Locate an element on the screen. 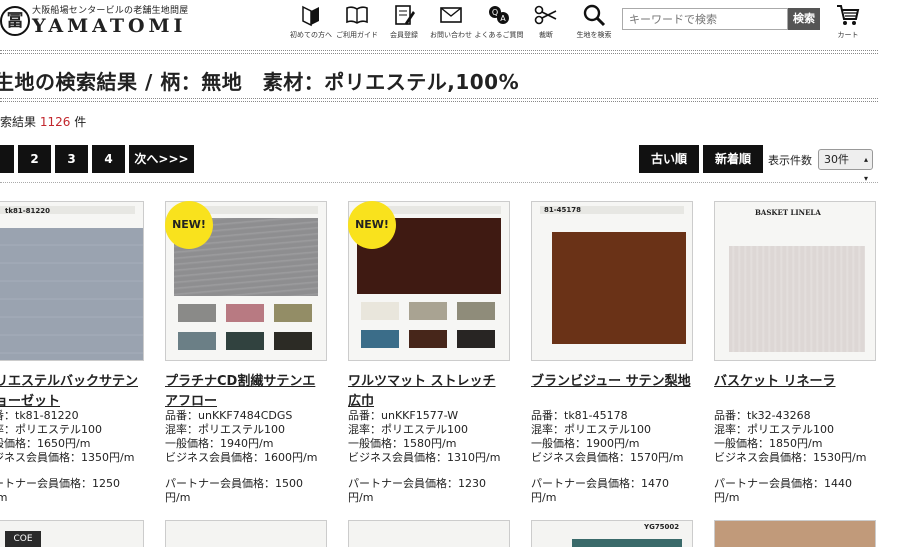  product-name-text: ポリエステルバックサテンジョーゼット is located at coordinates (69, 391).